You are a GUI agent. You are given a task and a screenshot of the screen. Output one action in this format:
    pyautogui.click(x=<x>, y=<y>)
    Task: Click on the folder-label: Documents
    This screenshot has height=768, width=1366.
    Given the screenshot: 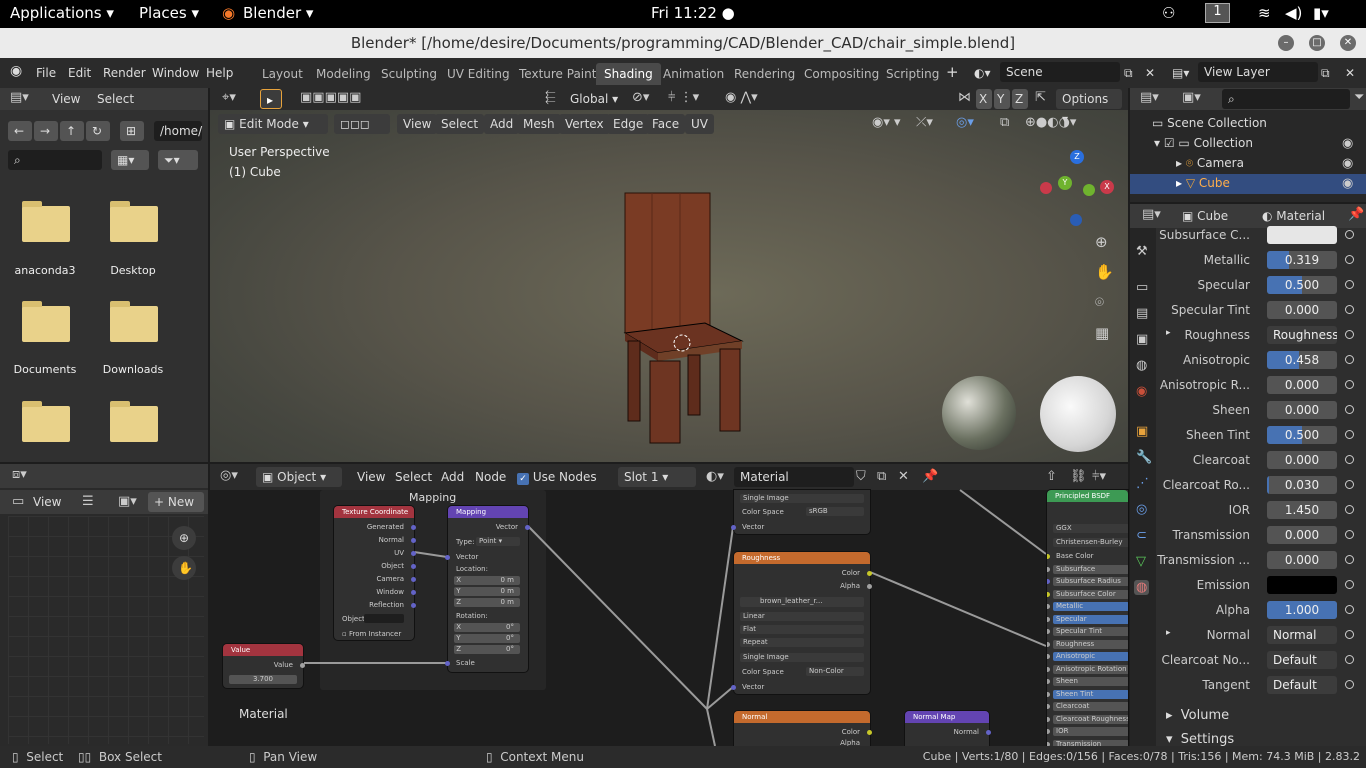 What is the action you would take?
    pyautogui.click(x=45, y=369)
    